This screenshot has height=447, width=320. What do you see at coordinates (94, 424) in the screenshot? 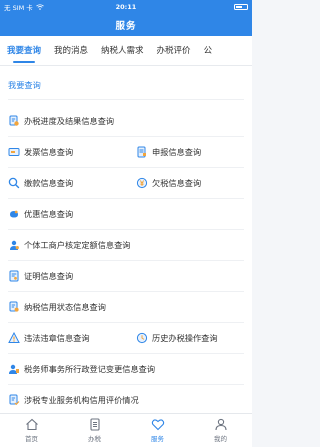
I see `document-icon` at bounding box center [94, 424].